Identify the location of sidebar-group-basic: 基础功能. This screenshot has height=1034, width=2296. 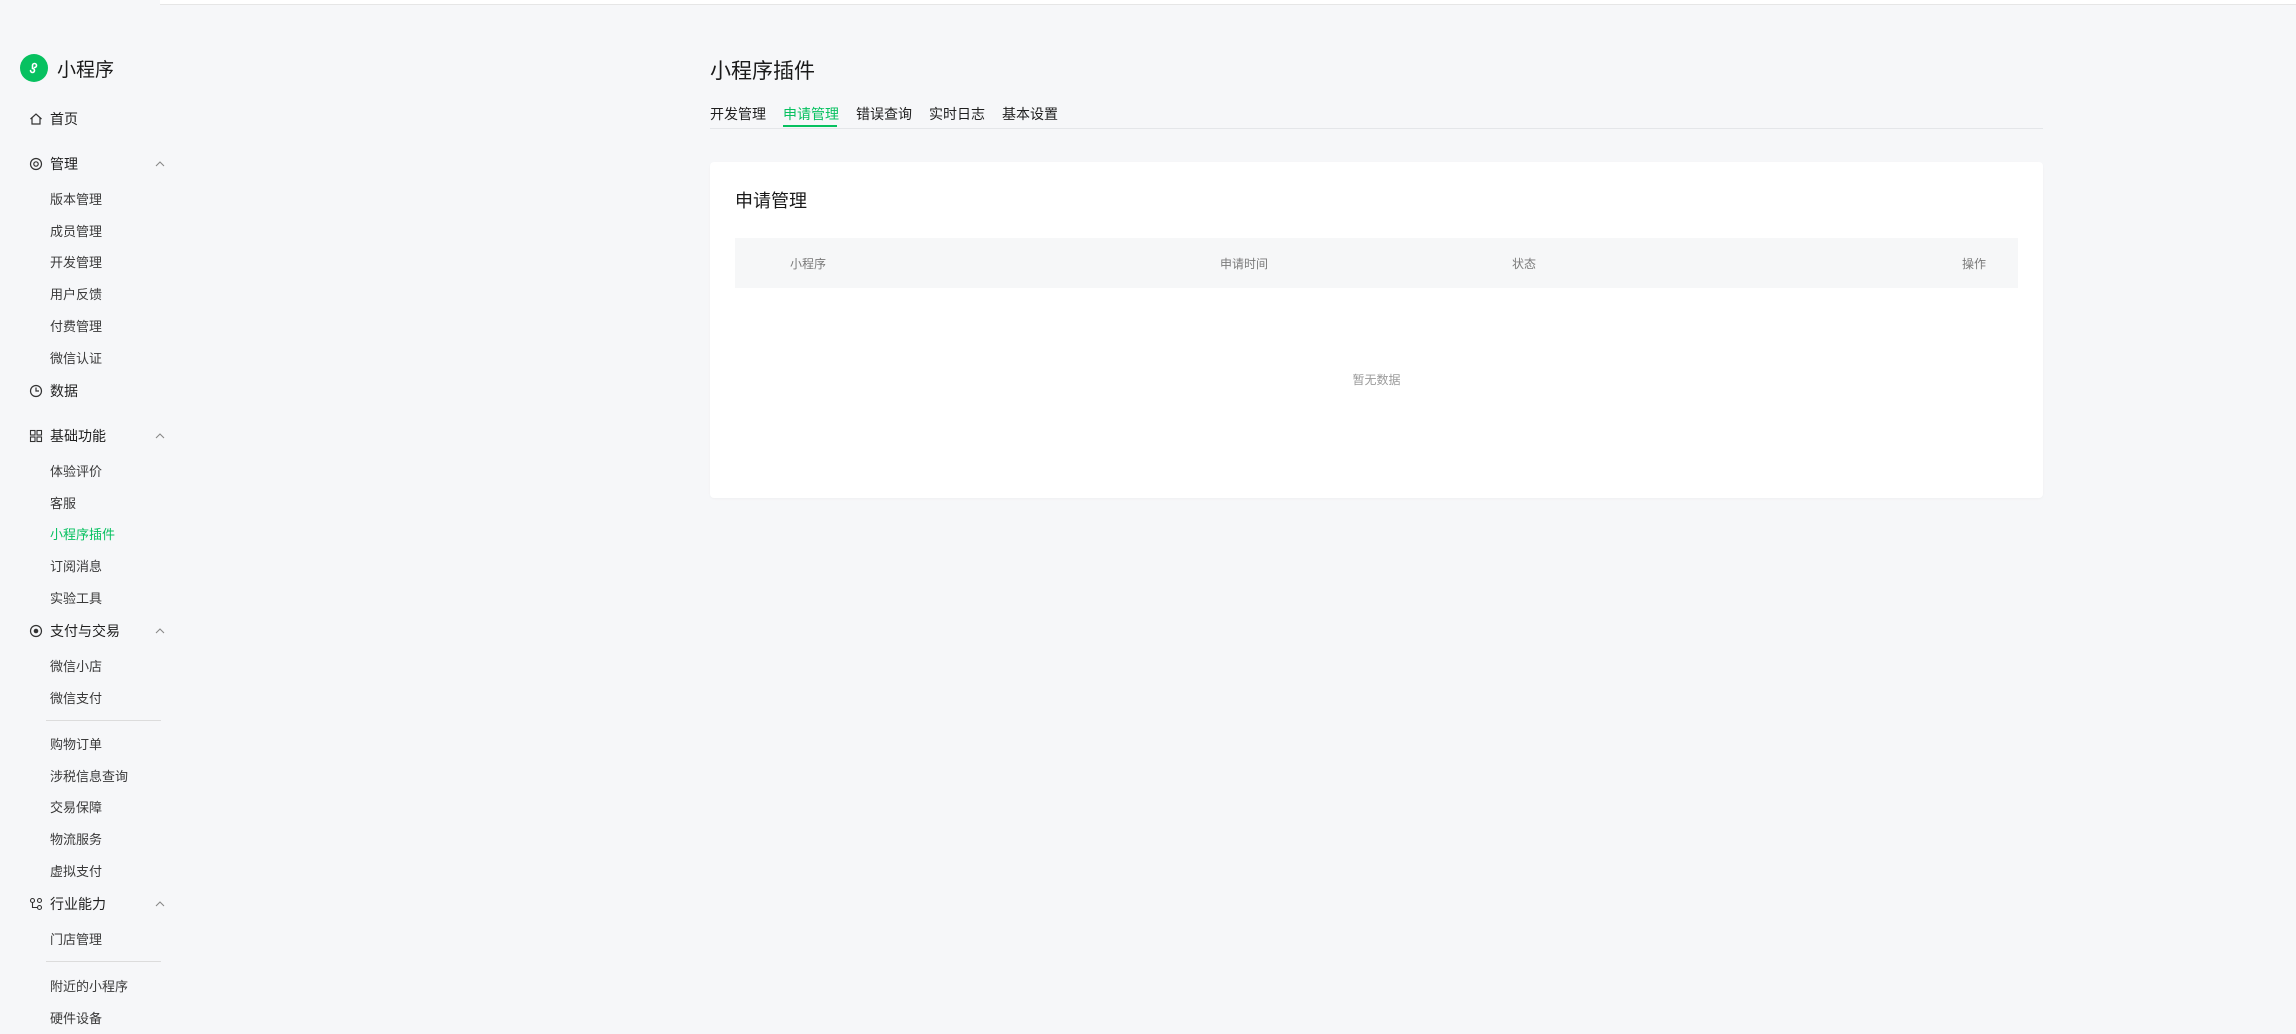
(67, 436).